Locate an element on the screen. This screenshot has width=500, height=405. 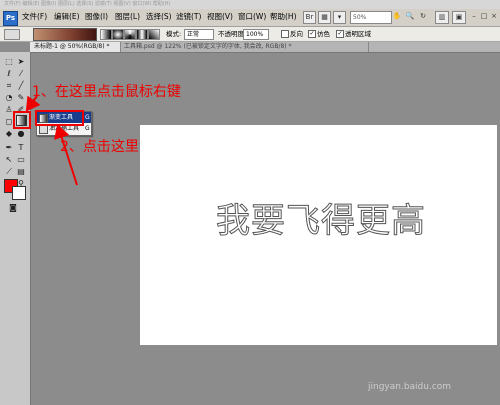
watermark-text: jingyan.baidu.com is located at coordinates (410, 387).